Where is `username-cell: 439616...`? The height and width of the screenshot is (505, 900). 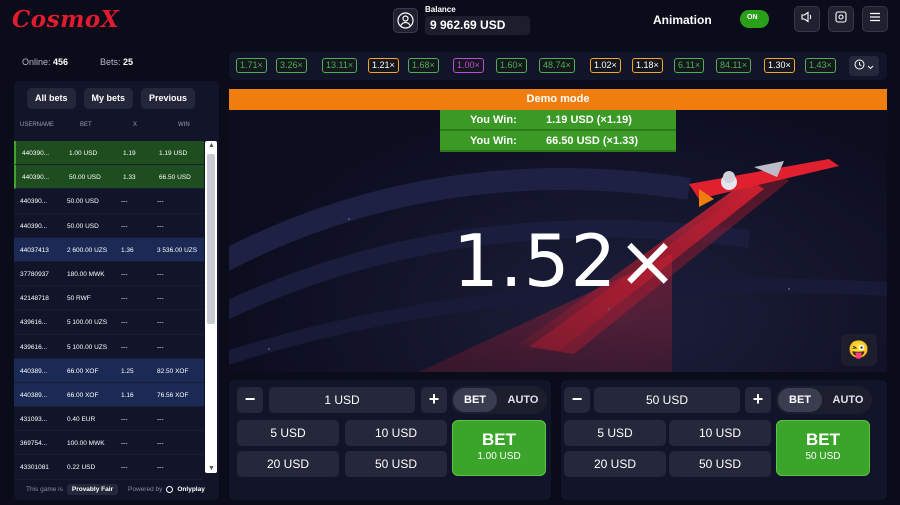 username-cell: 439616... is located at coordinates (34, 323).